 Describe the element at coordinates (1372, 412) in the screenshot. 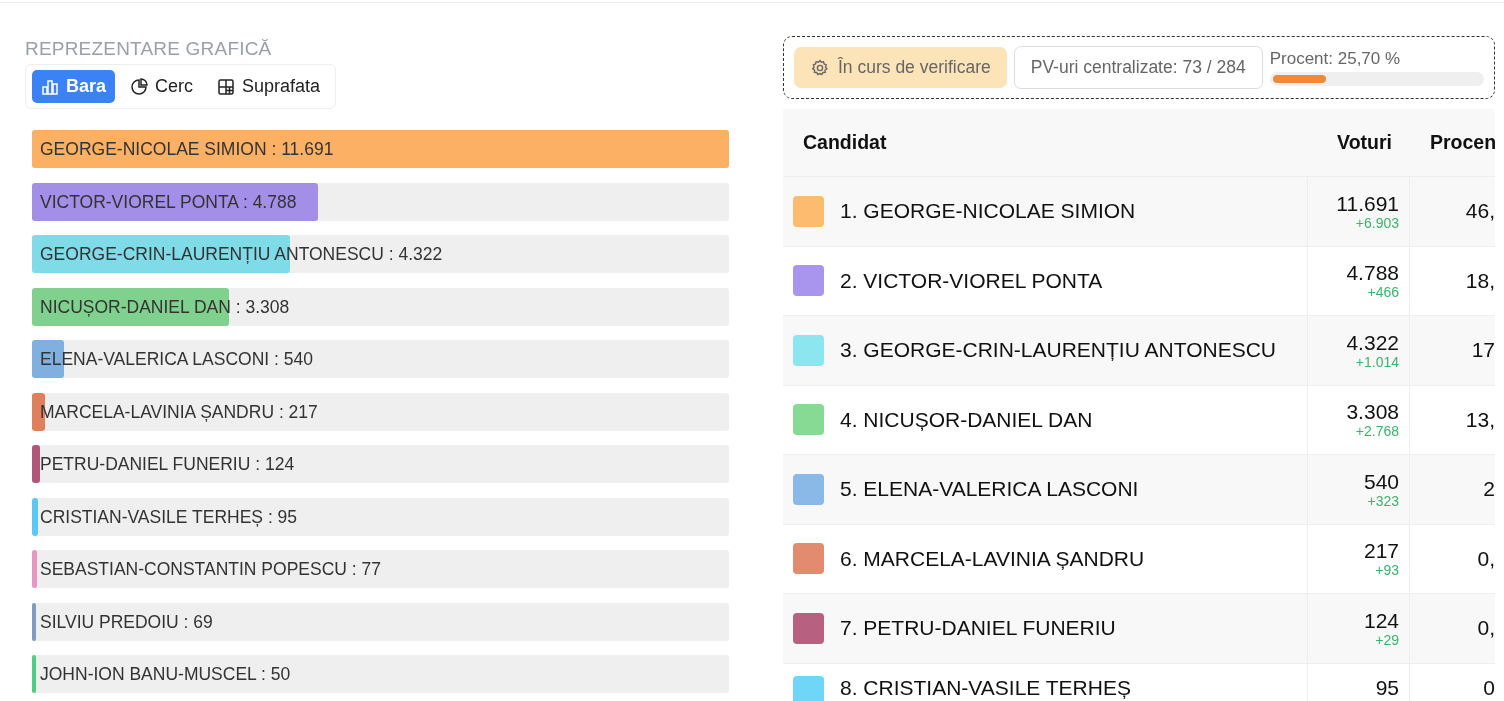

I see `vote-count: 3.308` at that location.